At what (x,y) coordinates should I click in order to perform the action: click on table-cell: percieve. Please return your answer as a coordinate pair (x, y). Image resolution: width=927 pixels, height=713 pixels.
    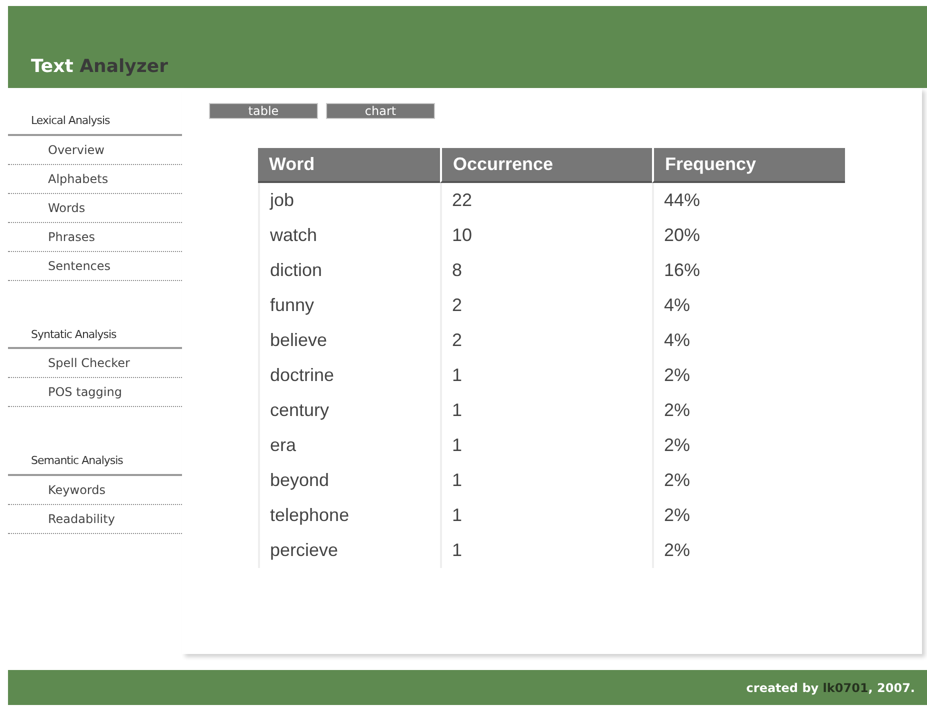
    Looking at the image, I should click on (349, 550).